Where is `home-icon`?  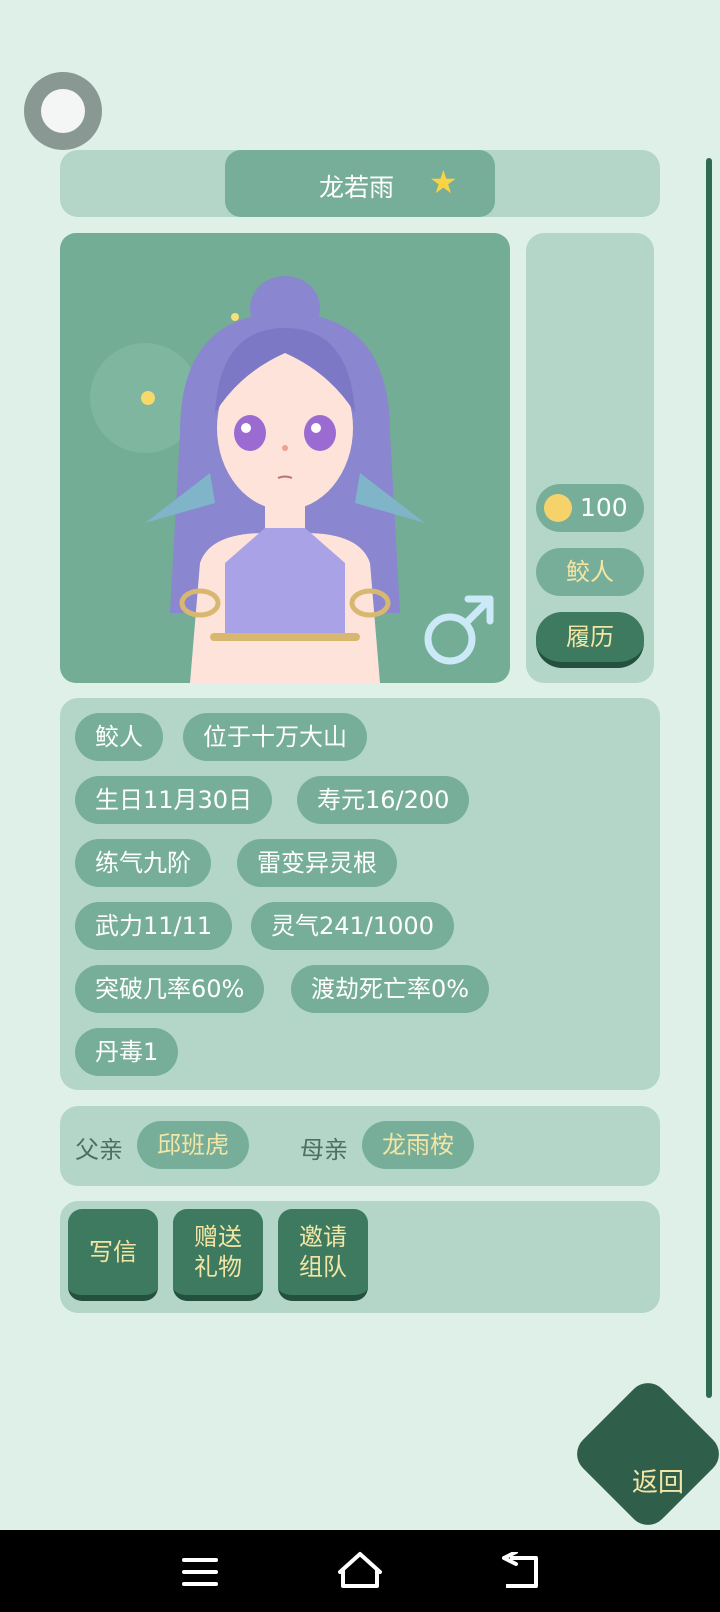 home-icon is located at coordinates (360, 1570).